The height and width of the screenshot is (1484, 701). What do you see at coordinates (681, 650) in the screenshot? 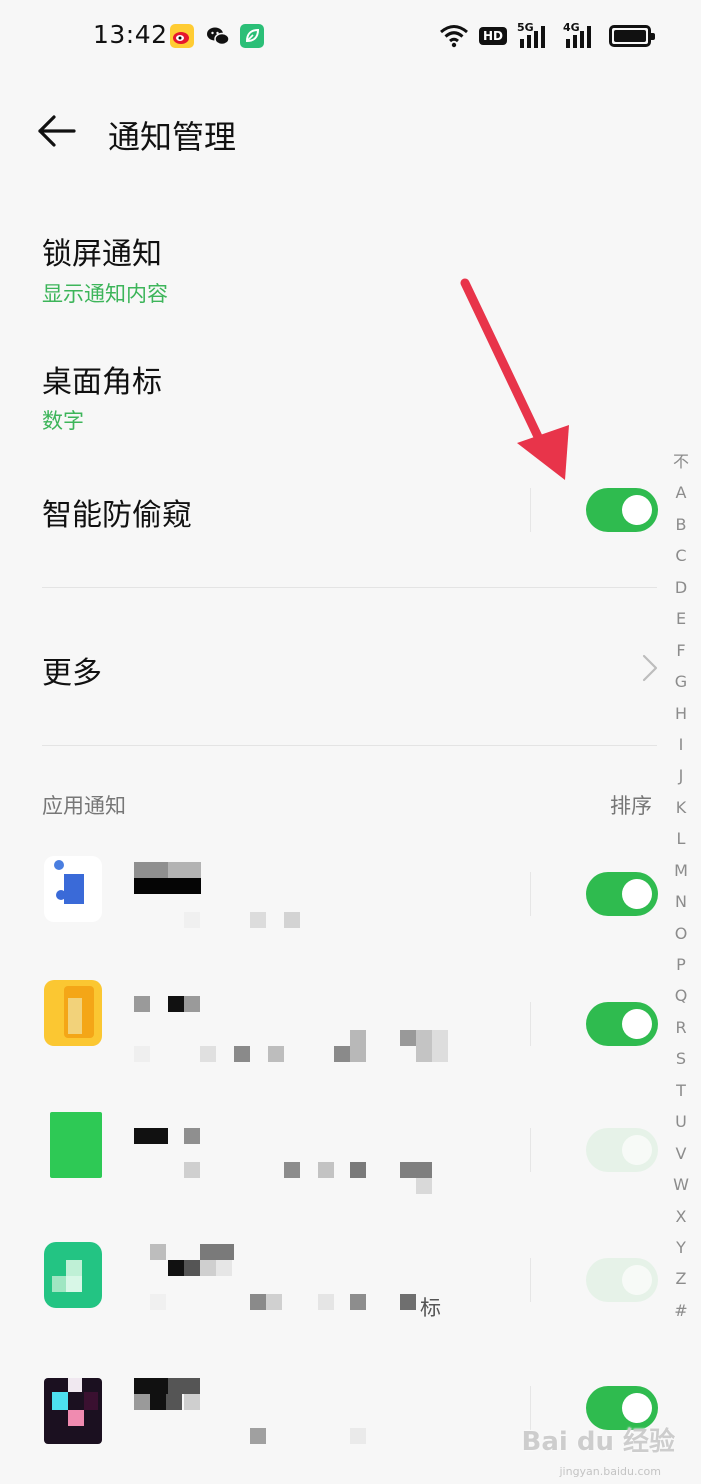
I see `alpha-index-letter: F` at bounding box center [681, 650].